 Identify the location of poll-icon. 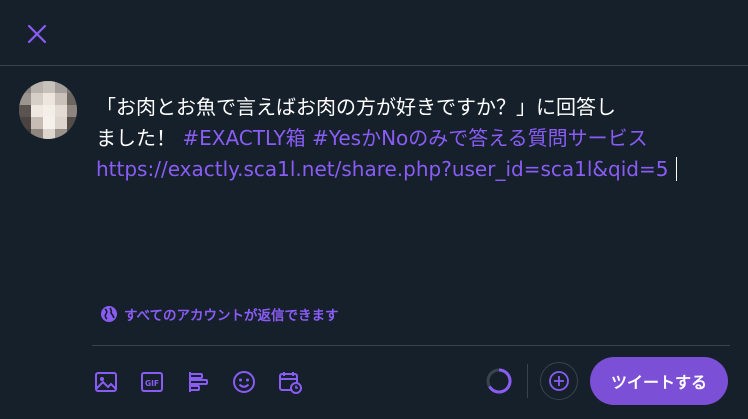
(198, 382).